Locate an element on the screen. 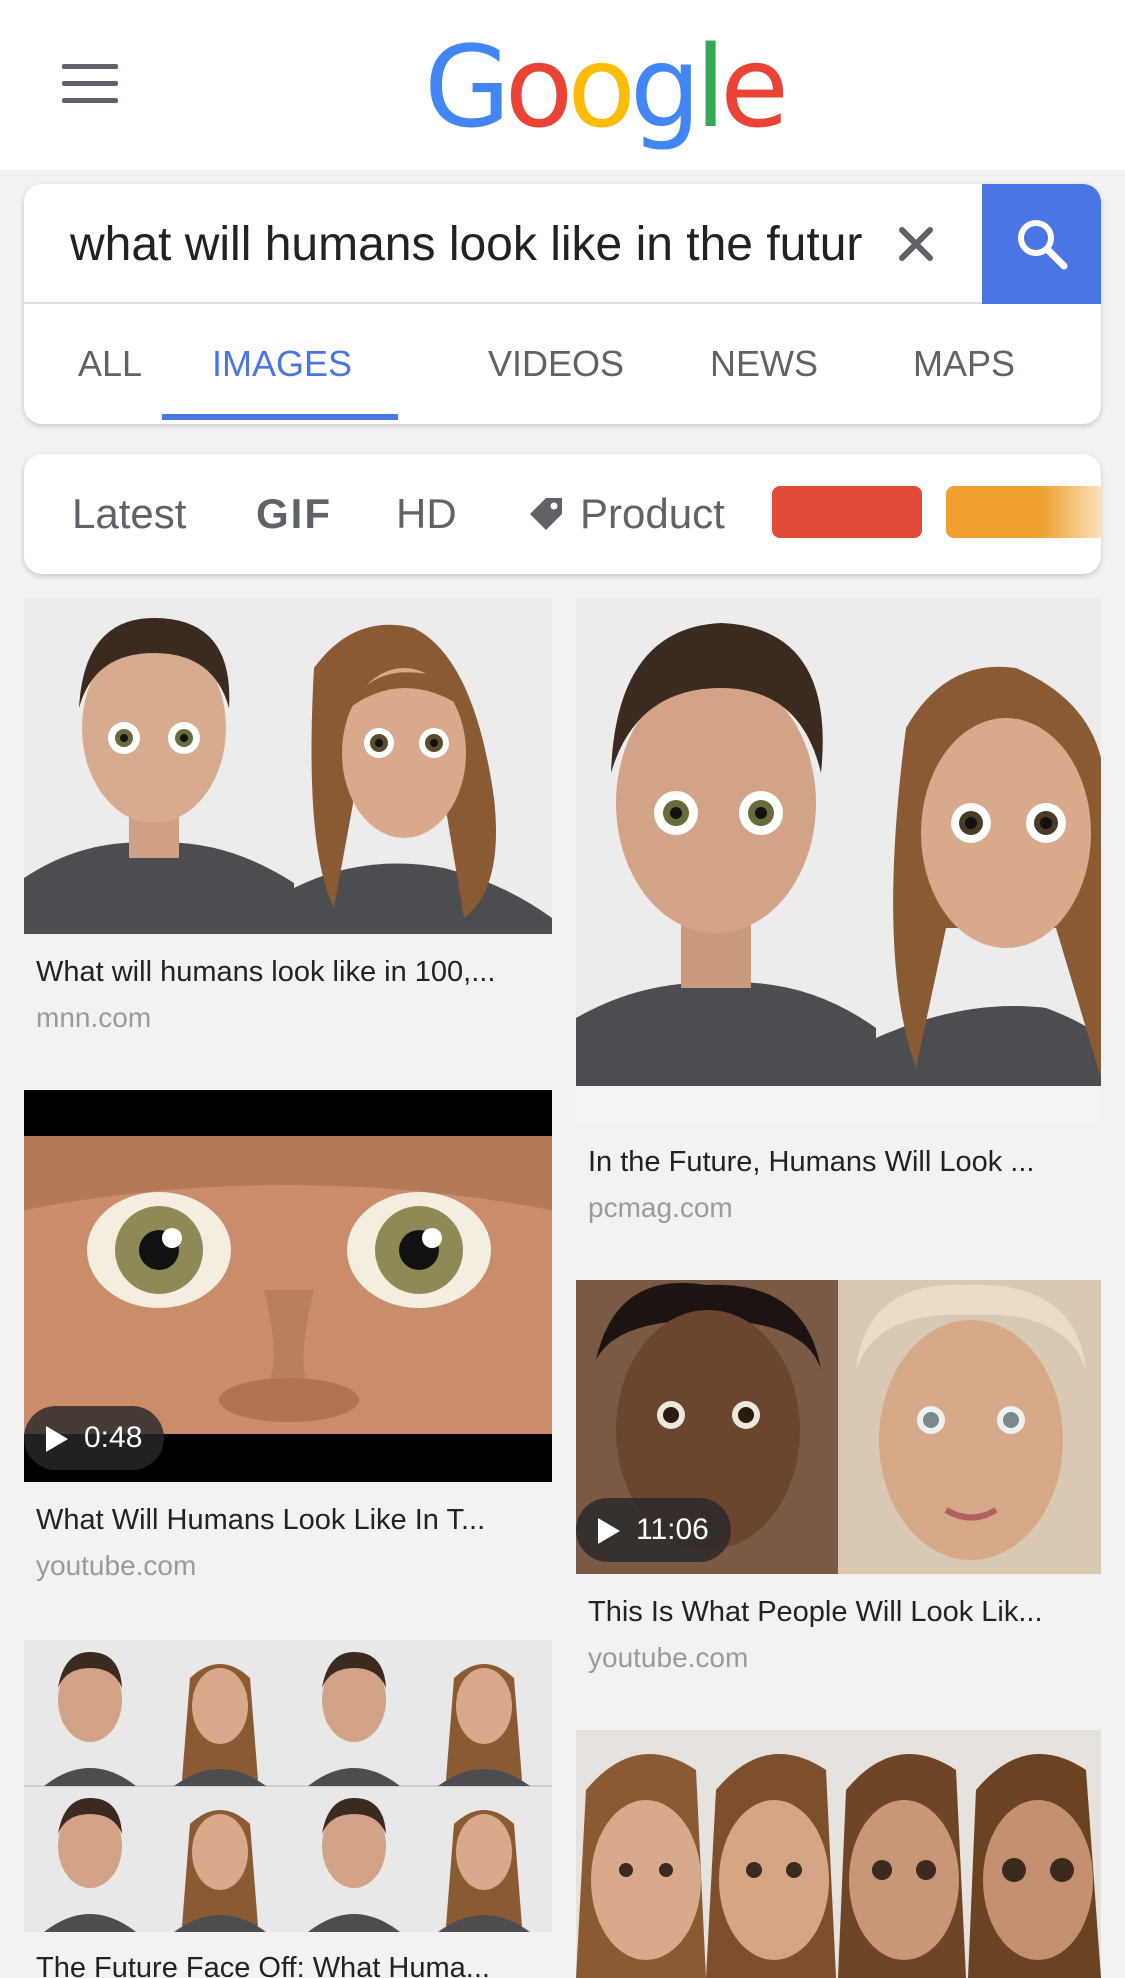  tab-images: IMAGES is located at coordinates (282, 364).